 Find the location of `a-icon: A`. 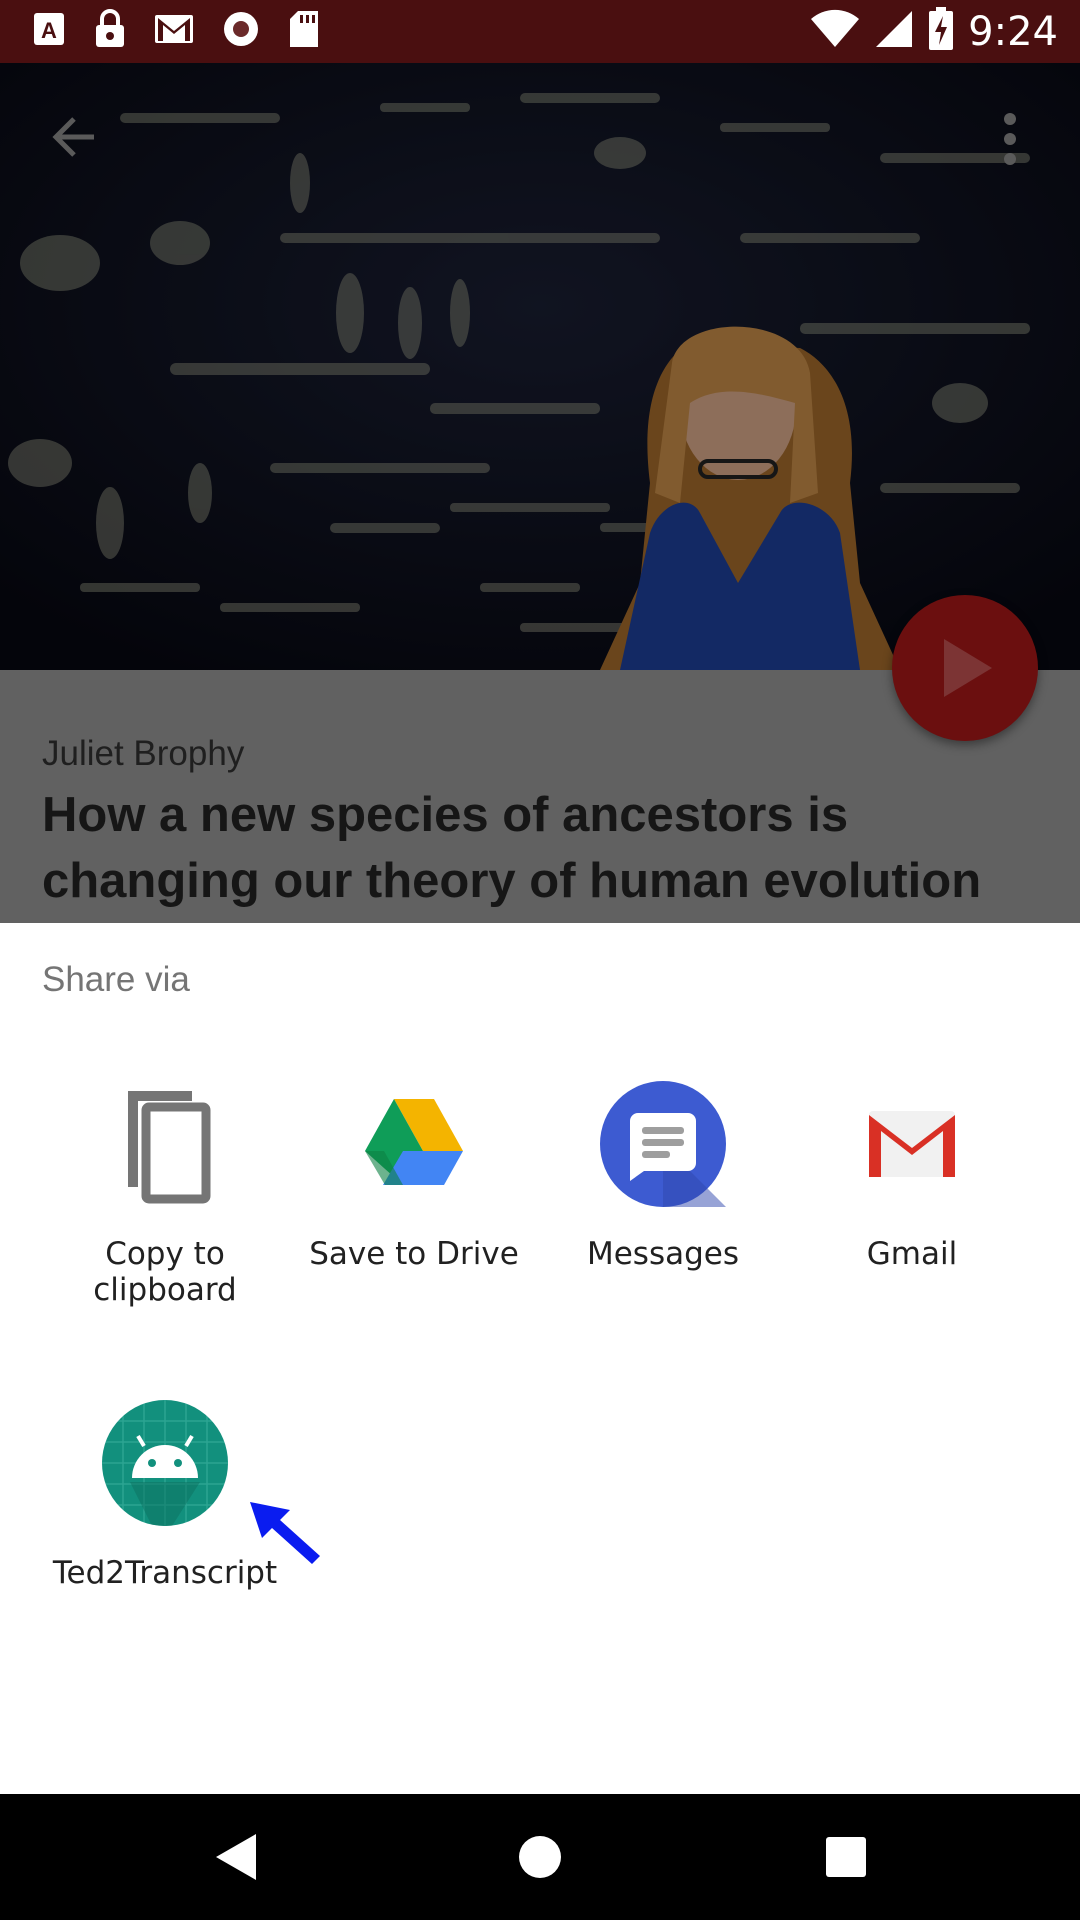

a-icon: A is located at coordinates (49, 31).